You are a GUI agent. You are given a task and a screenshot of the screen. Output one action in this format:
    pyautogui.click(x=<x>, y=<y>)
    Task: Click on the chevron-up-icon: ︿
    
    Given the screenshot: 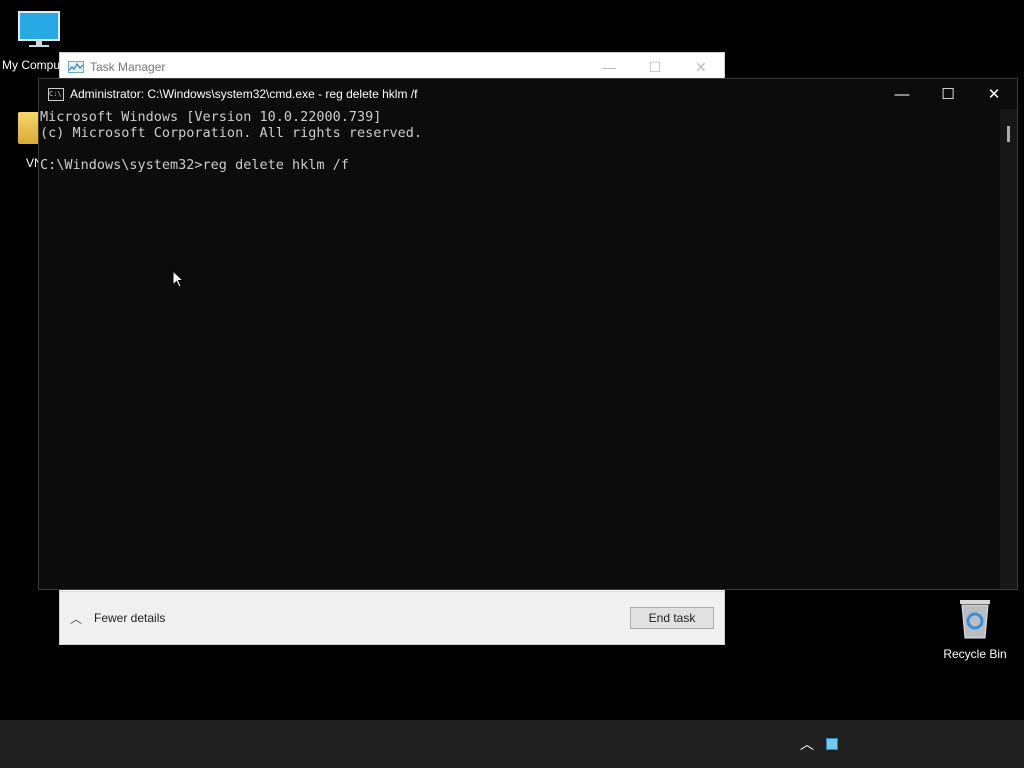 What is the action you would take?
    pyautogui.click(x=76, y=618)
    